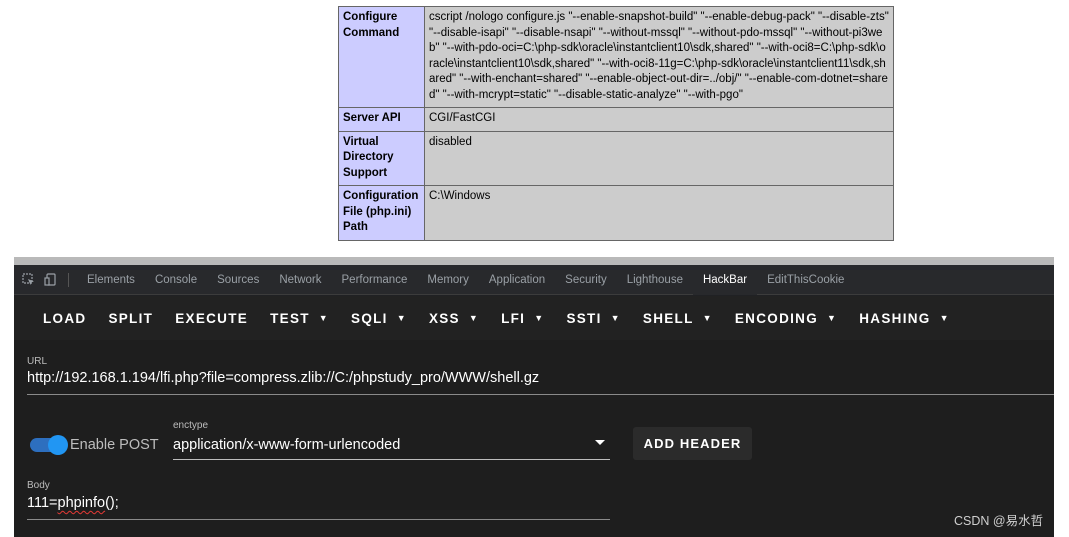 This screenshot has height=537, width=1069. Describe the element at coordinates (114, 445) in the screenshot. I see `enable-post-label: Enable POST` at that location.